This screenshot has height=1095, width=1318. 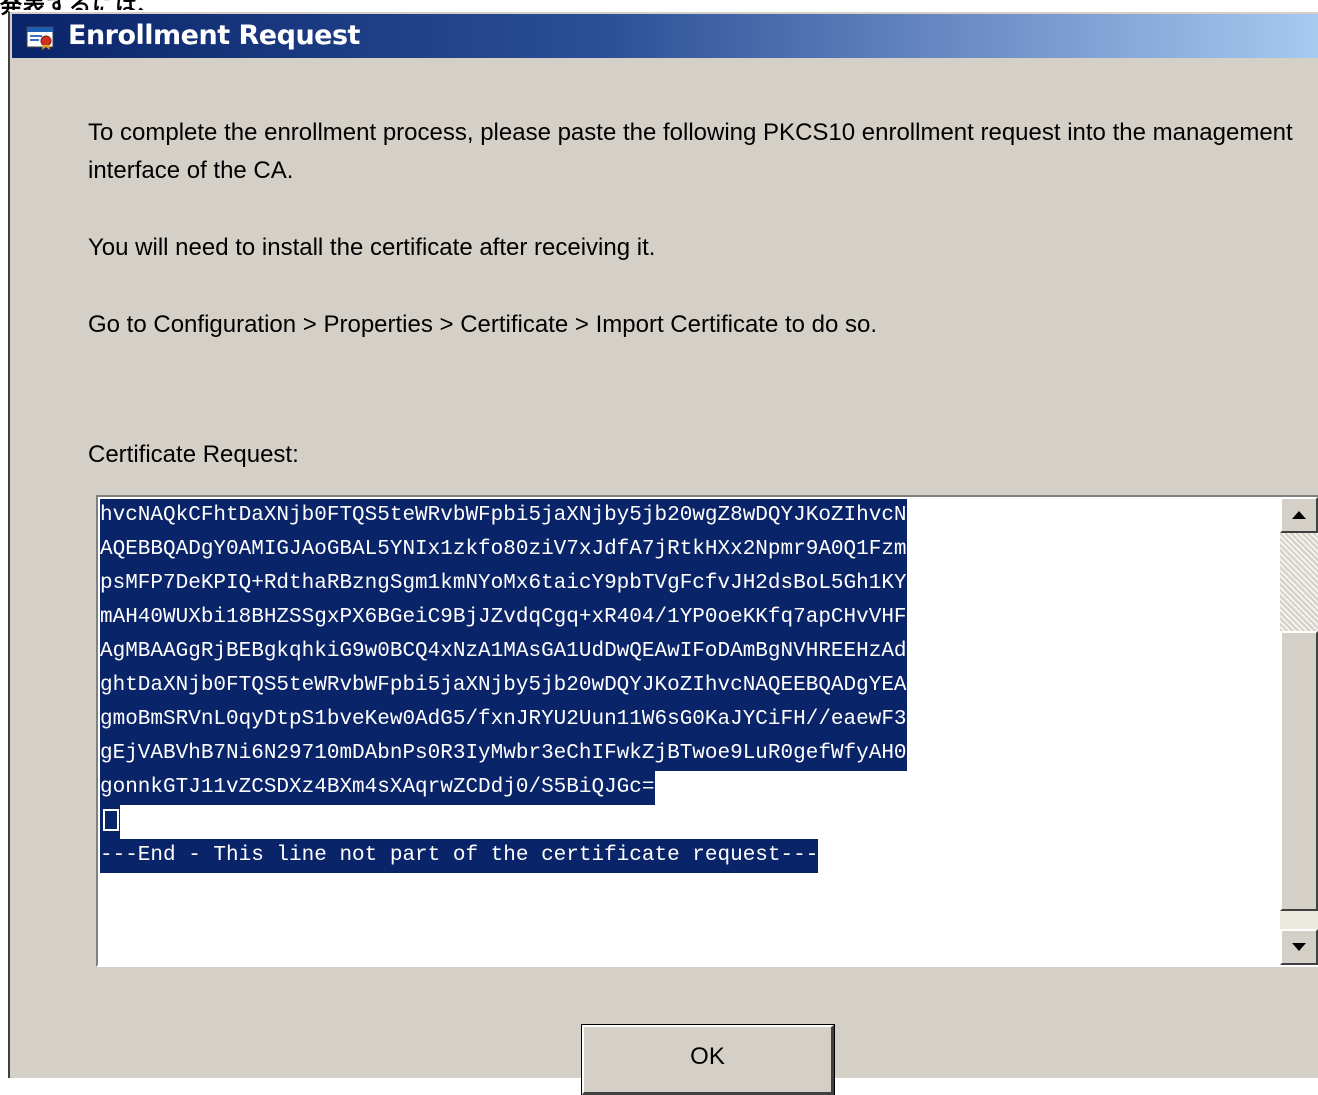 I want to click on text-caret-icon, so click(x=111, y=820).